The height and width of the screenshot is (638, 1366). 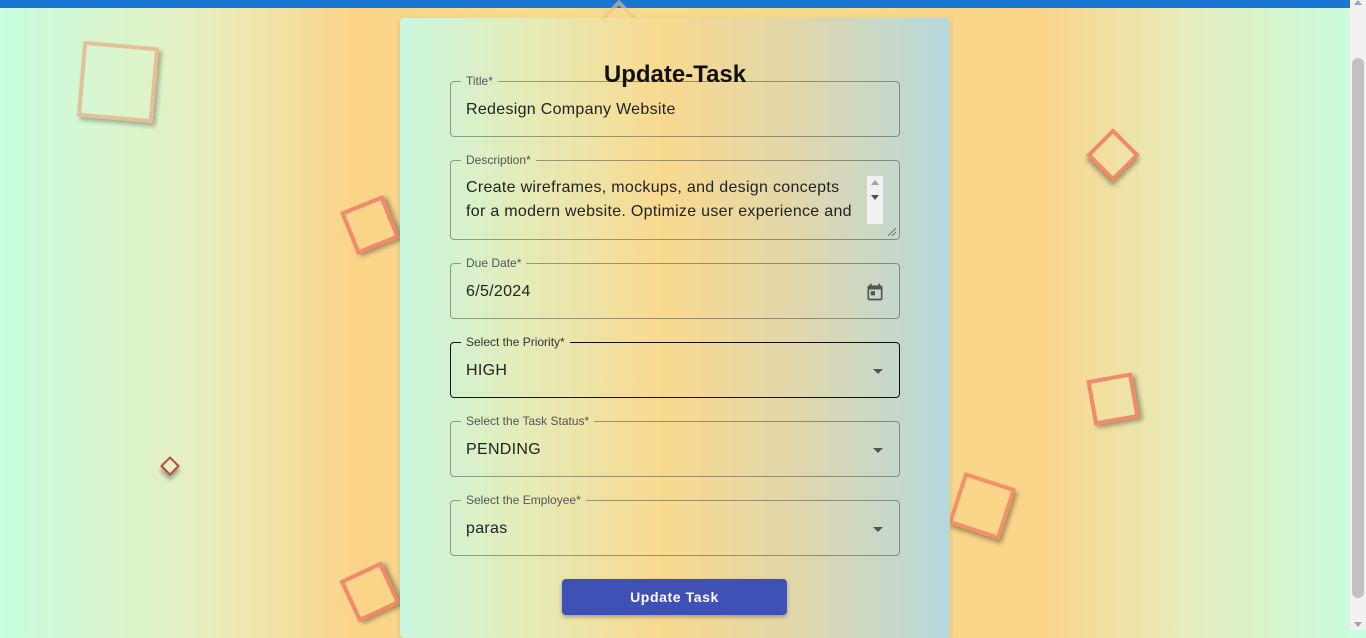 I want to click on employee-selected-value: paras, so click(x=487, y=529).